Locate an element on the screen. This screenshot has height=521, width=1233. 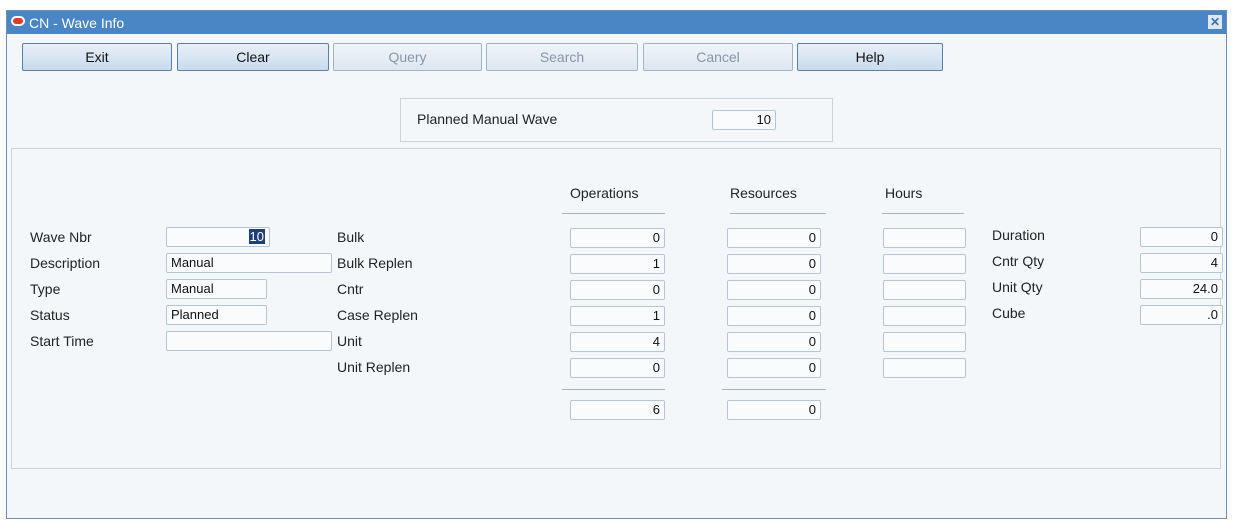
operations-header: Operations is located at coordinates (604, 193).